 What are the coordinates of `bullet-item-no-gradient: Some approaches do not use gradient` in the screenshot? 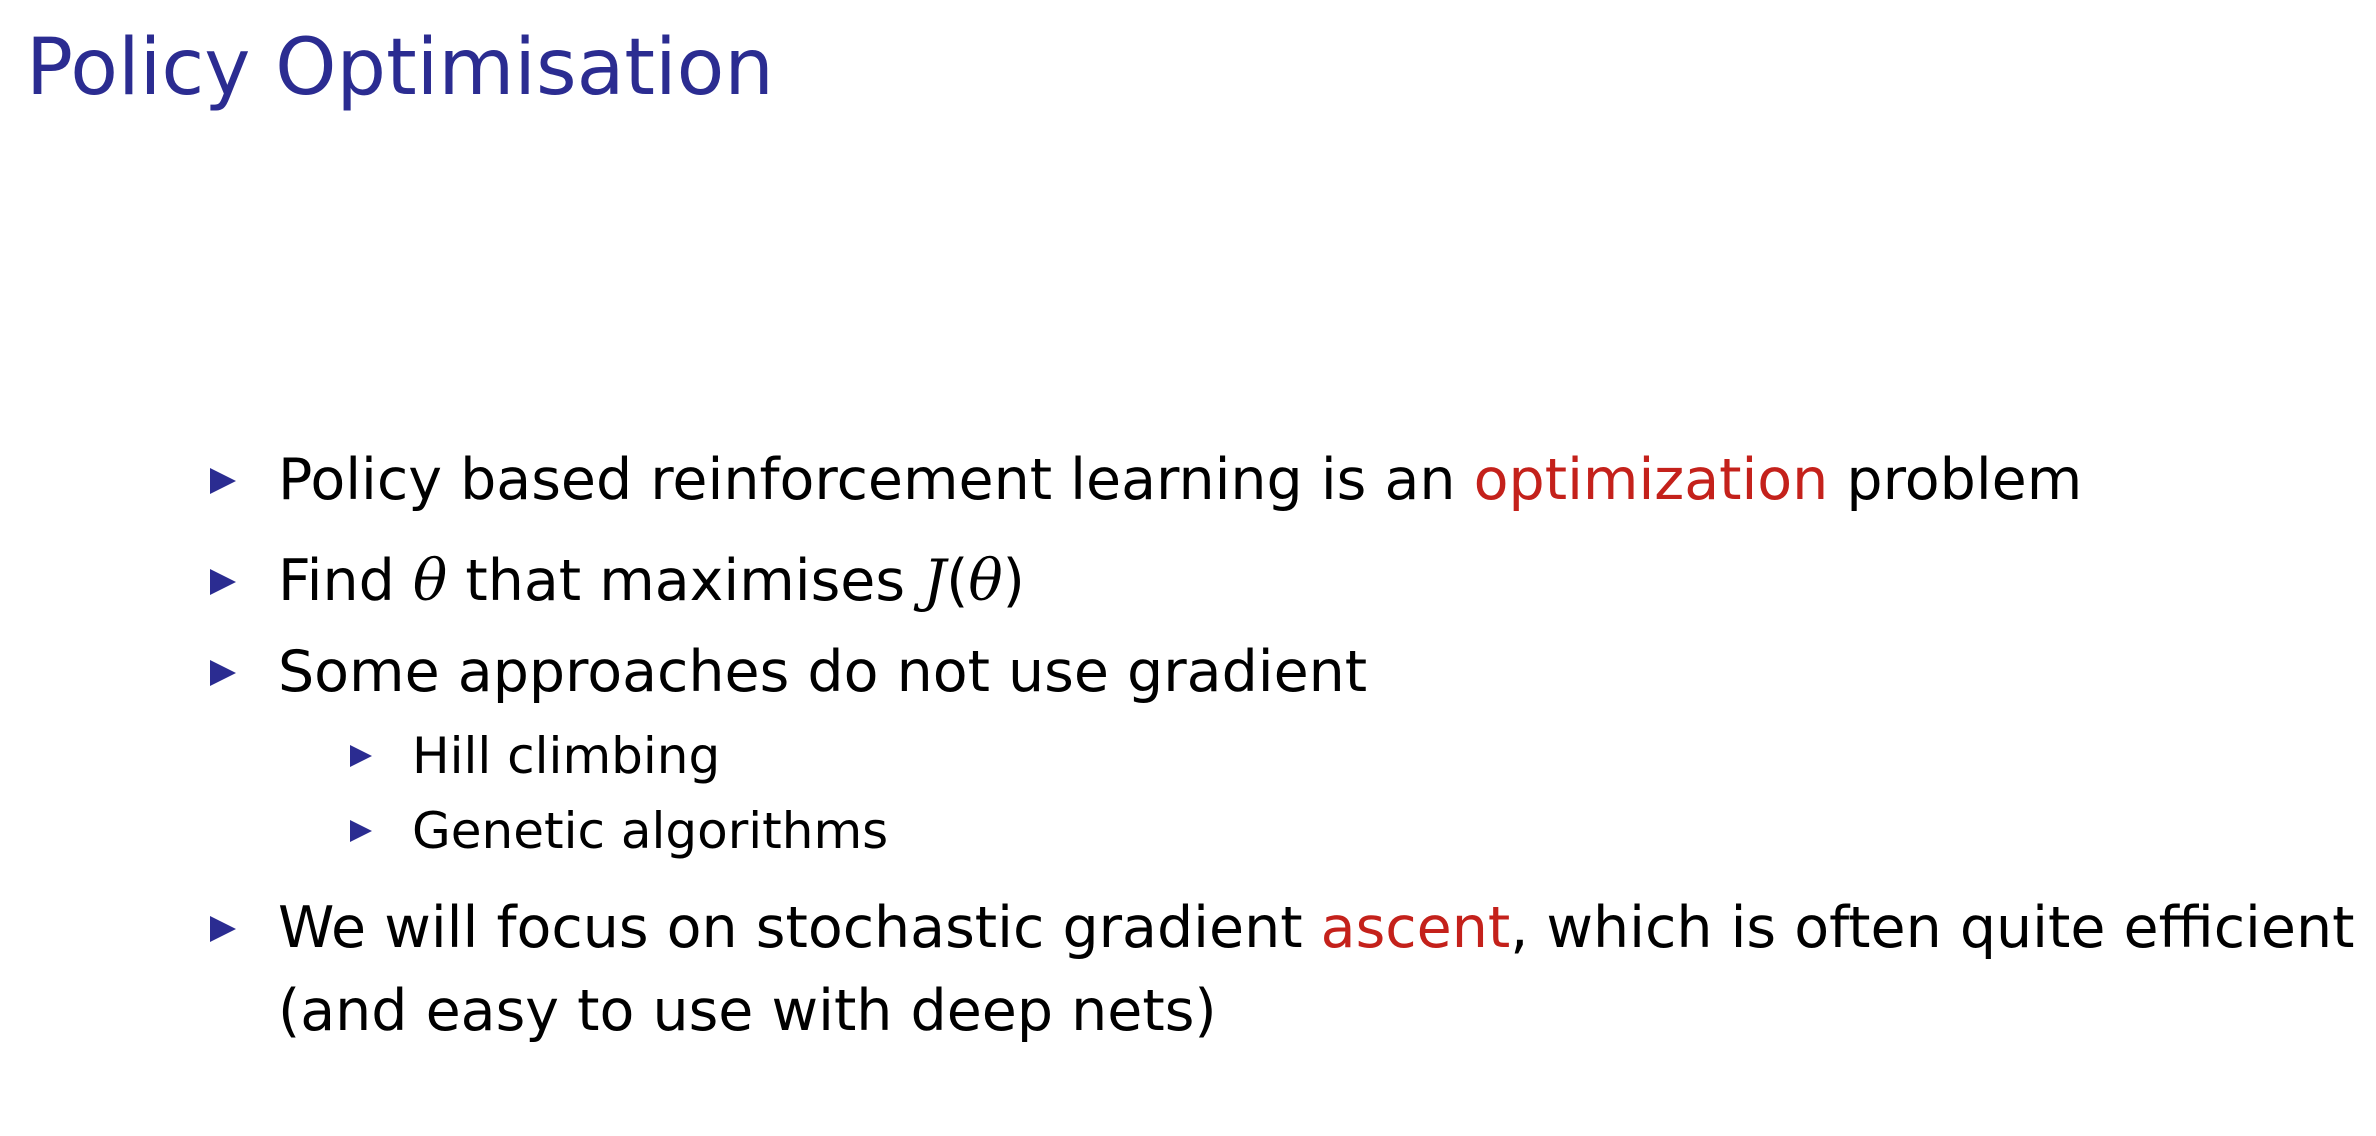 It's located at (789, 672).